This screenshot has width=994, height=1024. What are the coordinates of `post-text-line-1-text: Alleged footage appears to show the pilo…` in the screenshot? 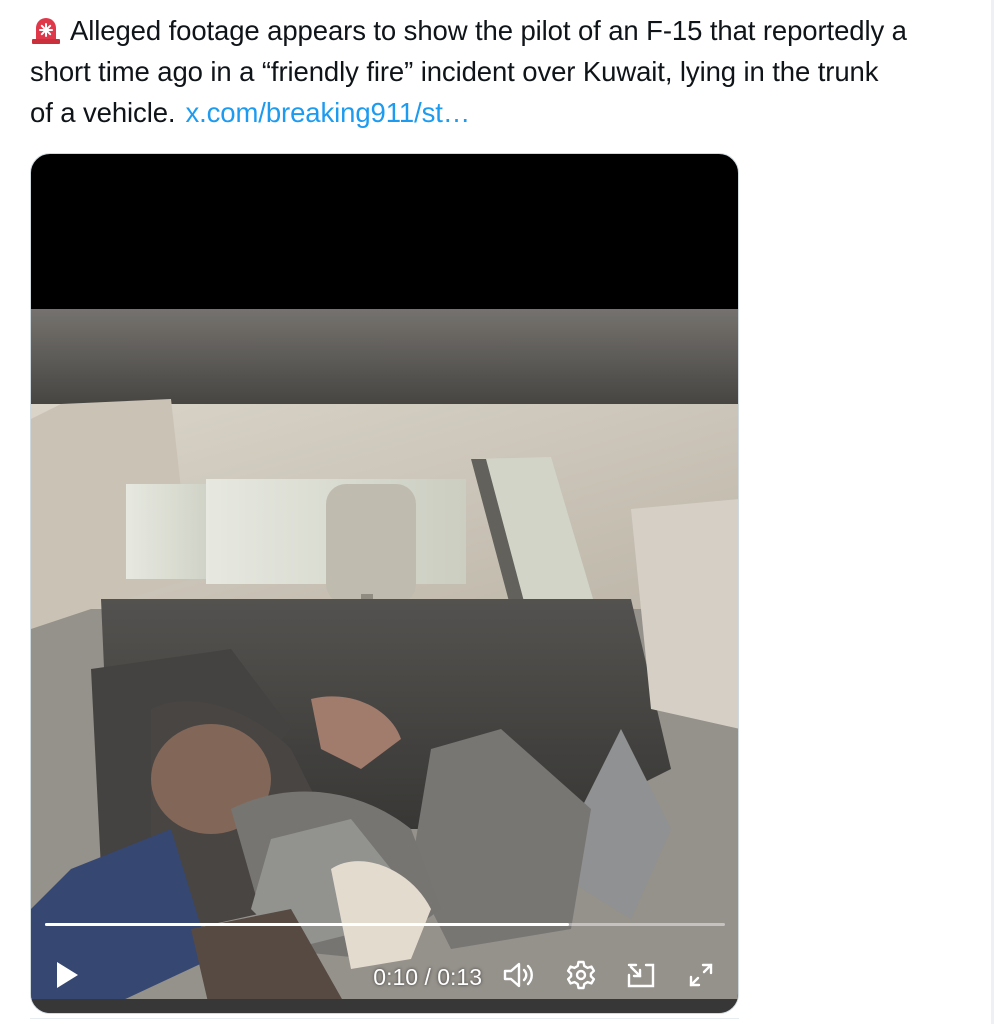 It's located at (488, 30).